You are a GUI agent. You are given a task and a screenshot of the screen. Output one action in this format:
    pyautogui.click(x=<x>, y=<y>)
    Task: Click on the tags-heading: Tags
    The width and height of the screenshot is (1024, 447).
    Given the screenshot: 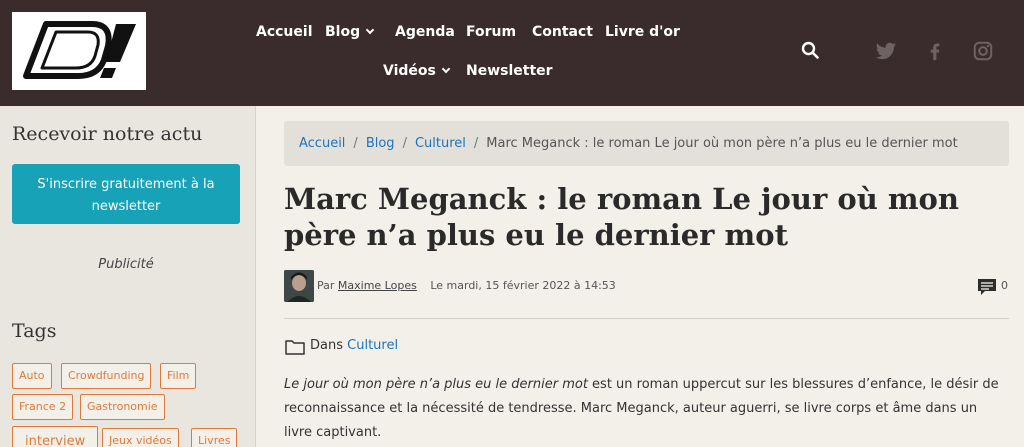 What is the action you would take?
    pyautogui.click(x=34, y=331)
    